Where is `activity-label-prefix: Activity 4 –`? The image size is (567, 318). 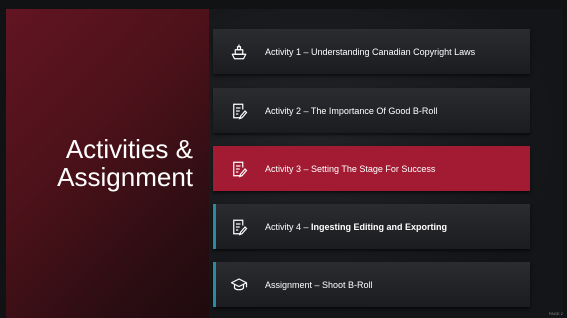
activity-label-prefix: Activity 4 – is located at coordinates (288, 226).